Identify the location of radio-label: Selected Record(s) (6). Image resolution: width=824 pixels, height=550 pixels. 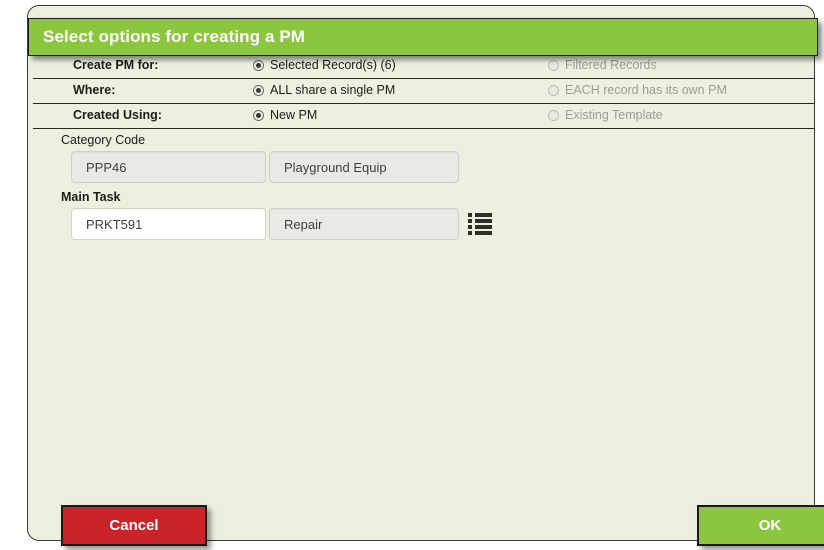
(333, 65).